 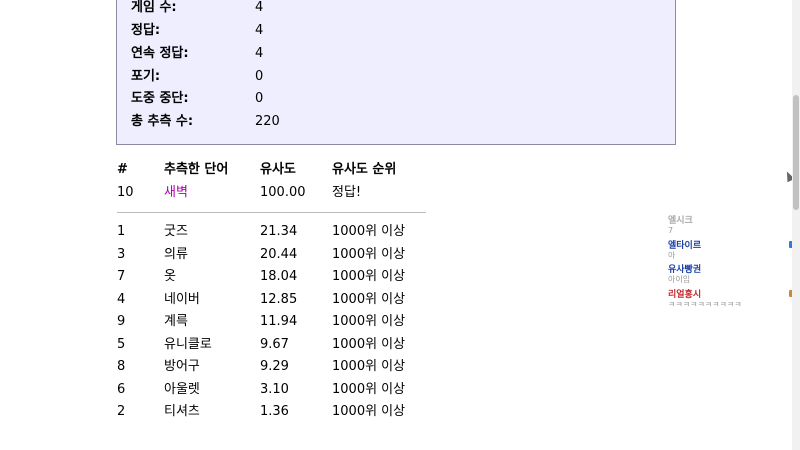 I want to click on row-word: 네이버, so click(x=182, y=299).